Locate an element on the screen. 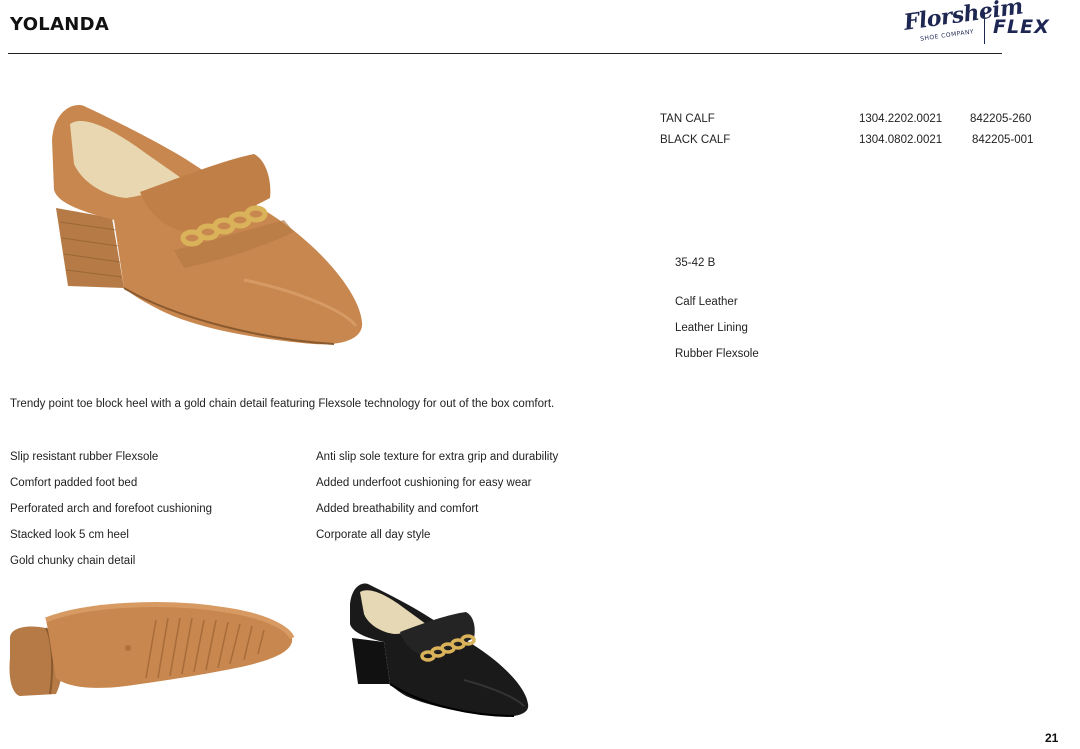  sku-upc: 842205-001 is located at coordinates (1003, 140).